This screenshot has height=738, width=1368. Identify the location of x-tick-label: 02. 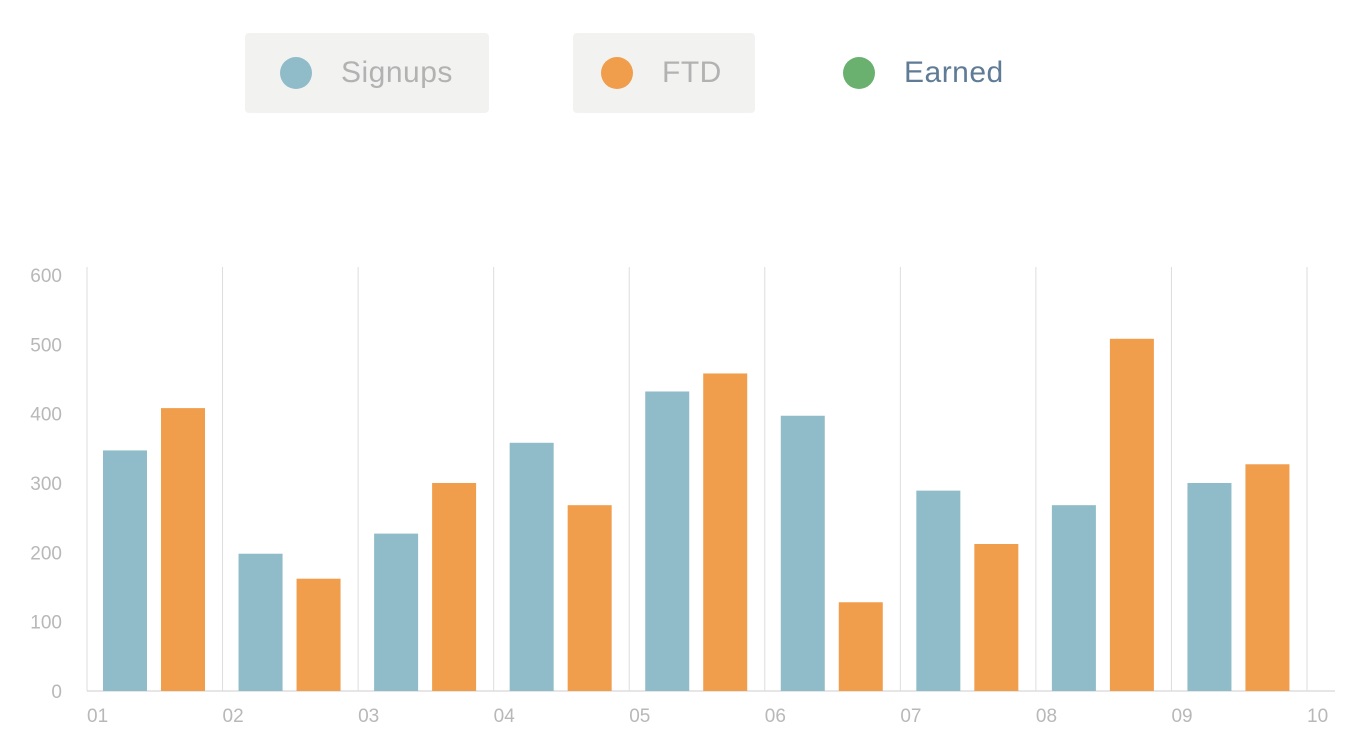
(233, 716).